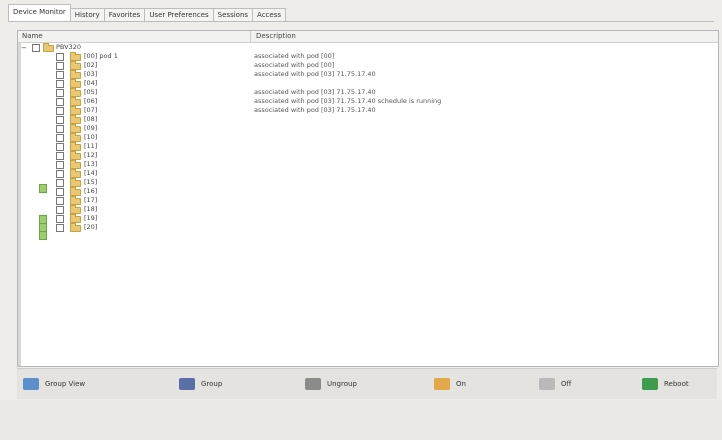 Image resolution: width=722 pixels, height=440 pixels. I want to click on tree-row: [09], so click(368, 128).